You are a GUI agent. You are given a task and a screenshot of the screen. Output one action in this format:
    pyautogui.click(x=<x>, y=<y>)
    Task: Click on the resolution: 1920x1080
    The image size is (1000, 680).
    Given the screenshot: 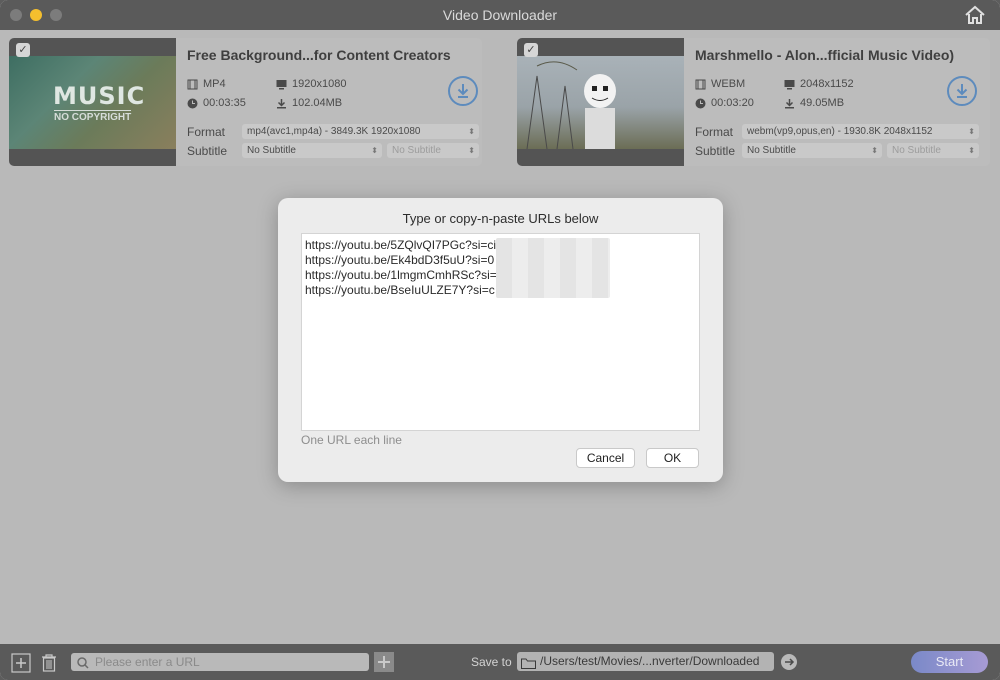 What is the action you would take?
    pyautogui.click(x=319, y=84)
    